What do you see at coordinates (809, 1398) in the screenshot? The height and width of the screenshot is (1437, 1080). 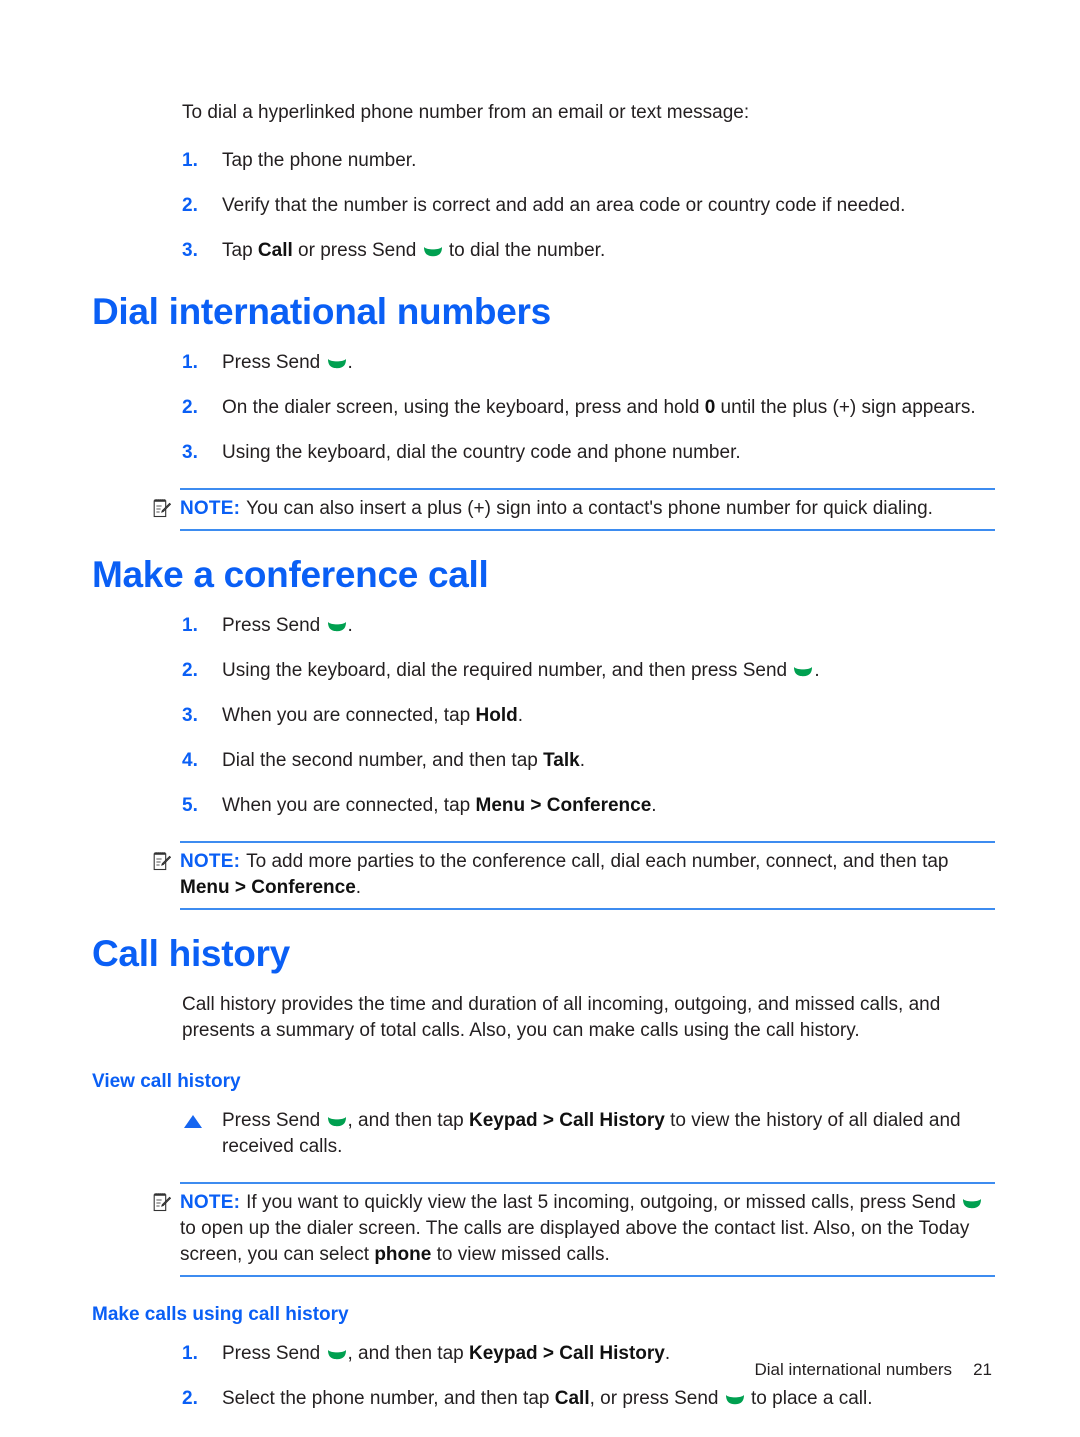 I see `list-item-text-post: to place a call.` at bounding box center [809, 1398].